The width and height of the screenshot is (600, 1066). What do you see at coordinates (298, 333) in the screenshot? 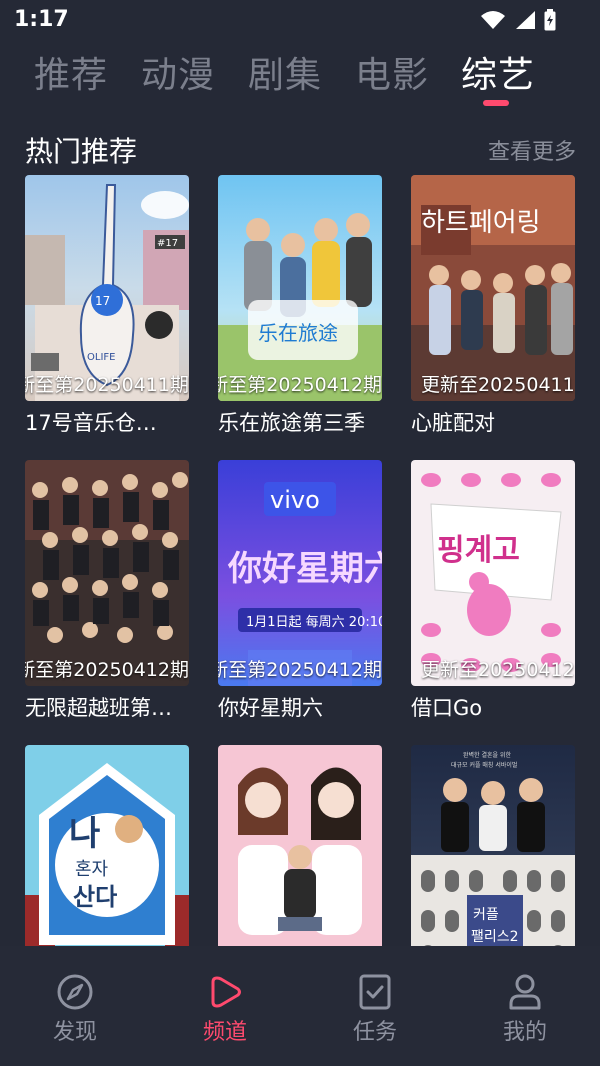
I see `poster-logo-text: 乐在旅途` at bounding box center [298, 333].